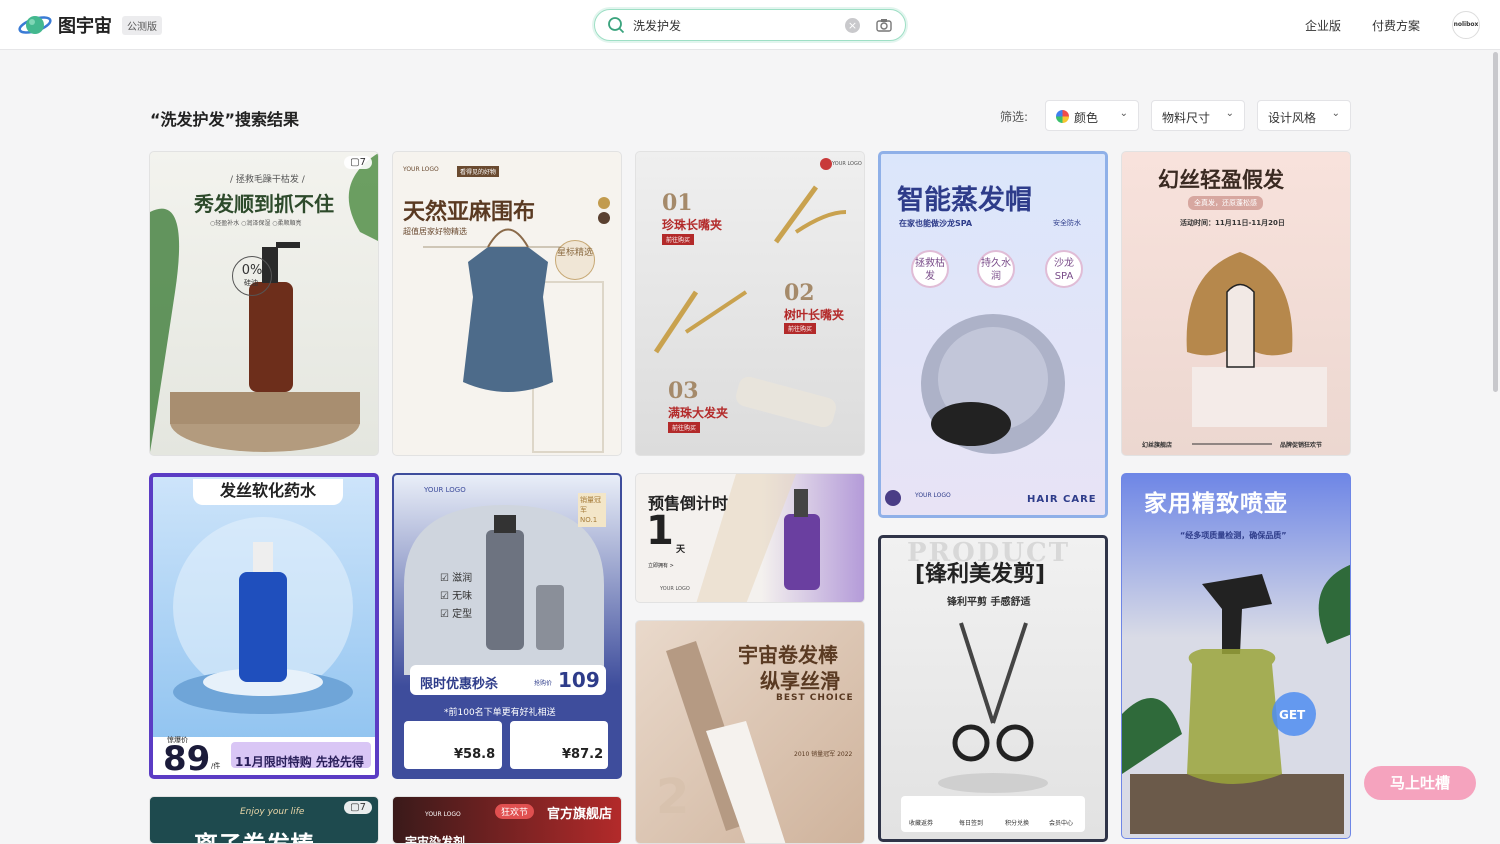  I want to click on card-subtitle: 锋利平剪 手感舒适, so click(989, 602).